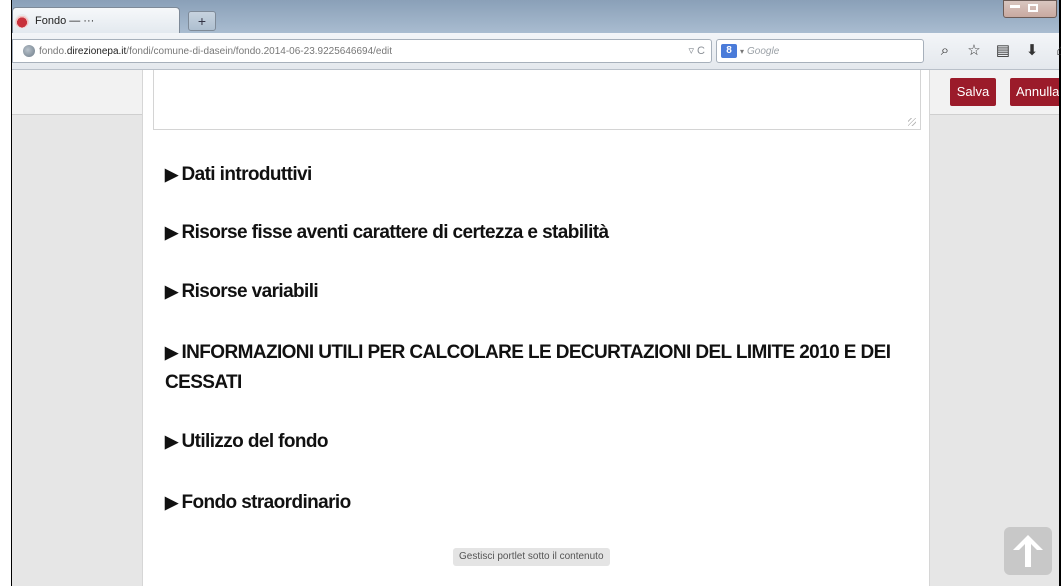 Image resolution: width=1061 pixels, height=586 pixels. What do you see at coordinates (1032, 51) in the screenshot?
I see `download-icon: ⬇` at bounding box center [1032, 51].